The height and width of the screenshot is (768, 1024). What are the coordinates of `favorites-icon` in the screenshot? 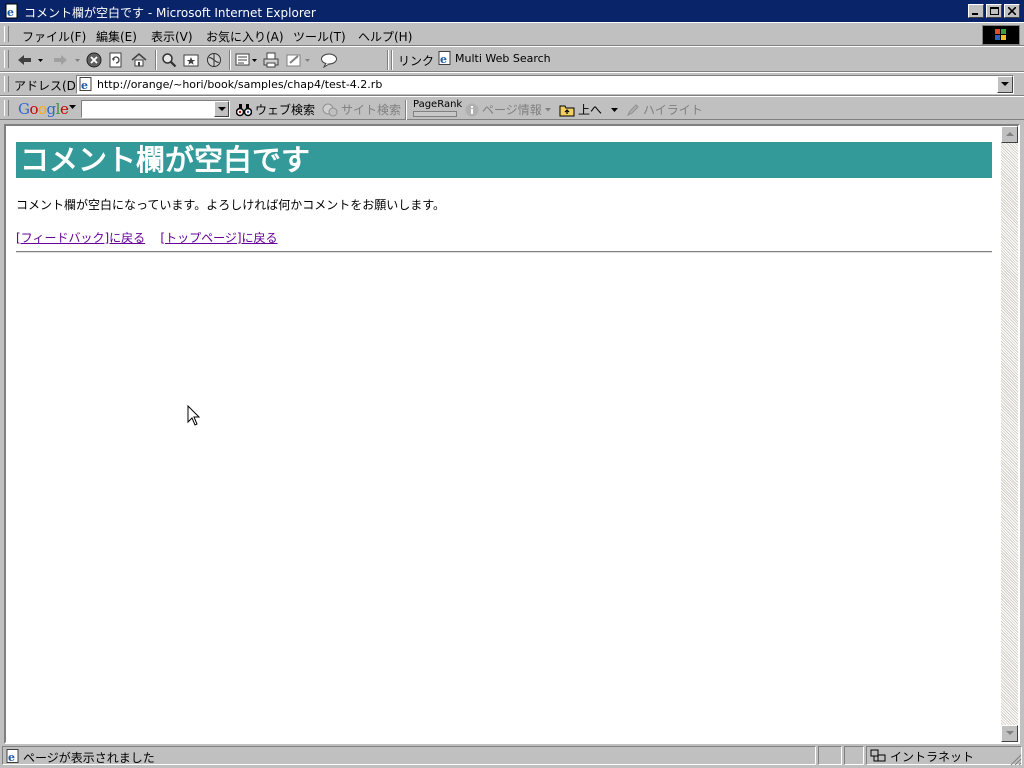 It's located at (191, 60).